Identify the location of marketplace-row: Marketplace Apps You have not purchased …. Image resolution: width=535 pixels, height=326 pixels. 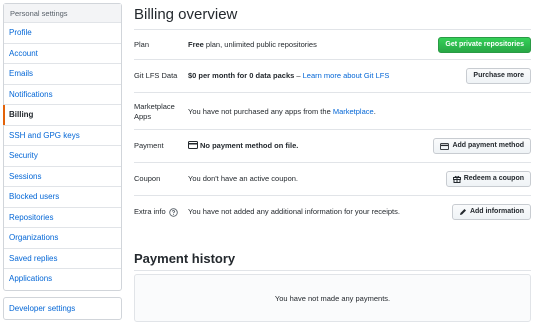
(332, 111).